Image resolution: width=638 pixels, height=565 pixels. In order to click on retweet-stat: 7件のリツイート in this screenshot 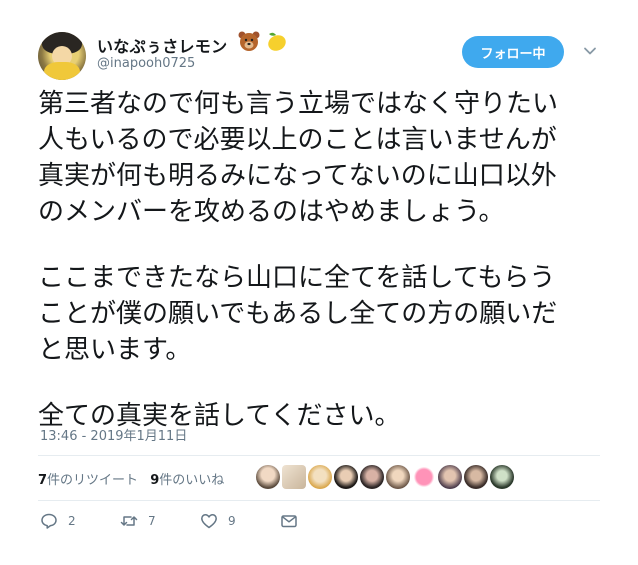, I will do `click(88, 480)`.